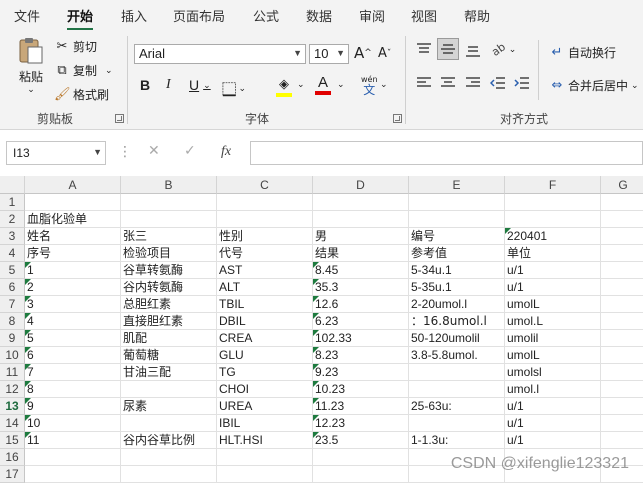 The image size is (643, 483). Describe the element at coordinates (75, 46) in the screenshot. I see `cut-button: ✂ 剪切` at that location.